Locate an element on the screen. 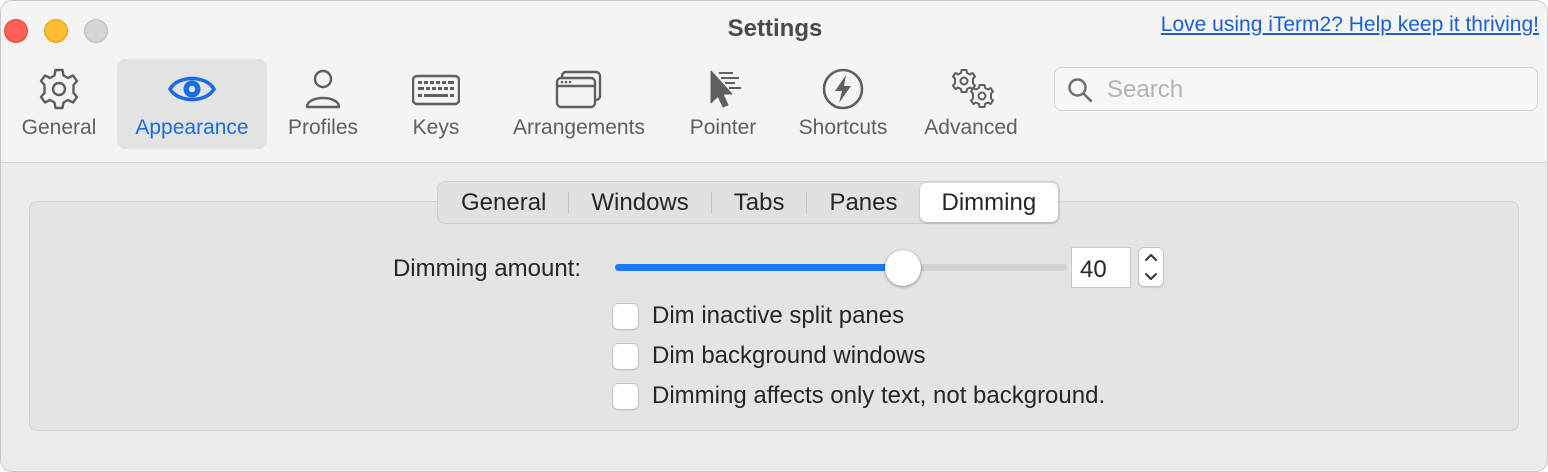 This screenshot has width=1548, height=472. slider-fill is located at coordinates (759, 267).